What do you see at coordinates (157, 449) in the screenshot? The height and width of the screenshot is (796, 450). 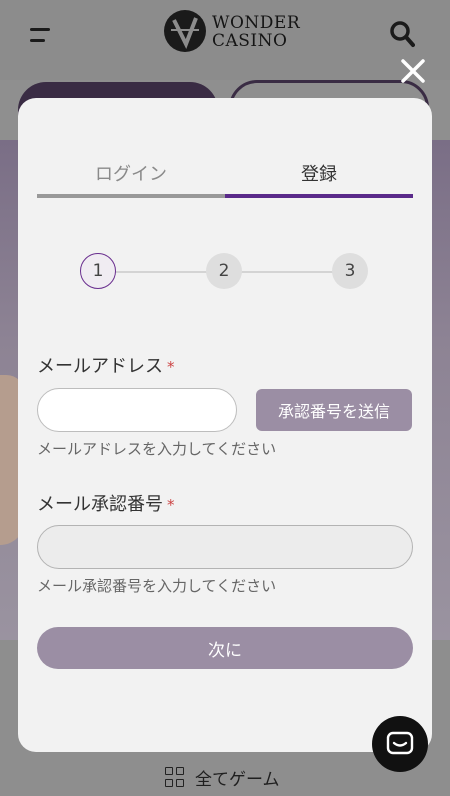 I see `email-hint: メールアドレスを入力してください` at bounding box center [157, 449].